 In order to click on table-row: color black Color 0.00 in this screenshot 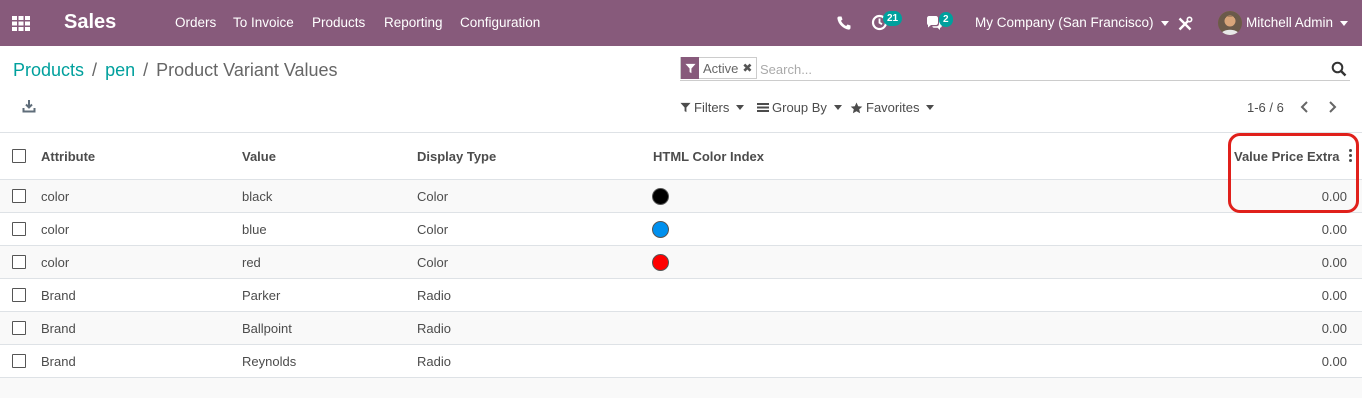, I will do `click(681, 196)`.